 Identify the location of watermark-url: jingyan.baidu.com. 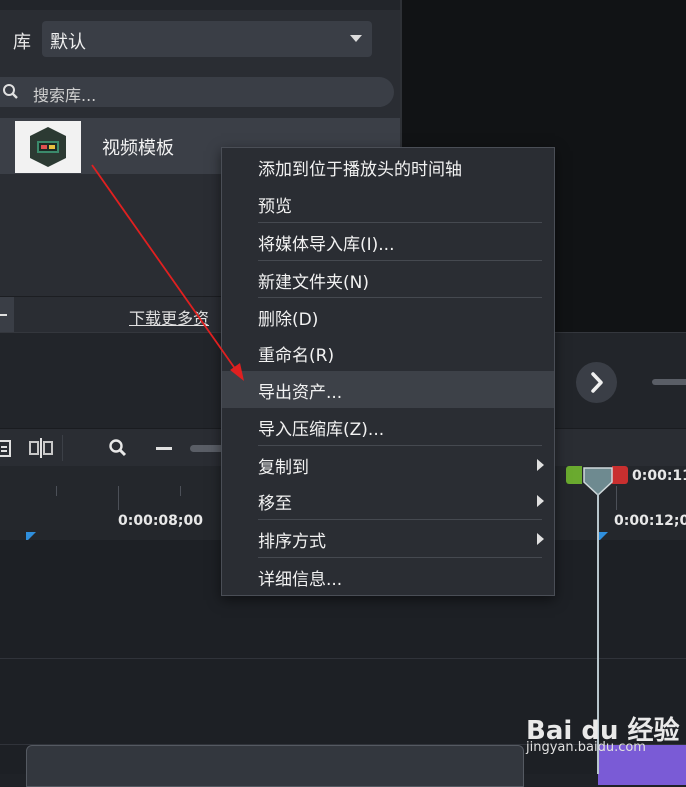
(586, 747).